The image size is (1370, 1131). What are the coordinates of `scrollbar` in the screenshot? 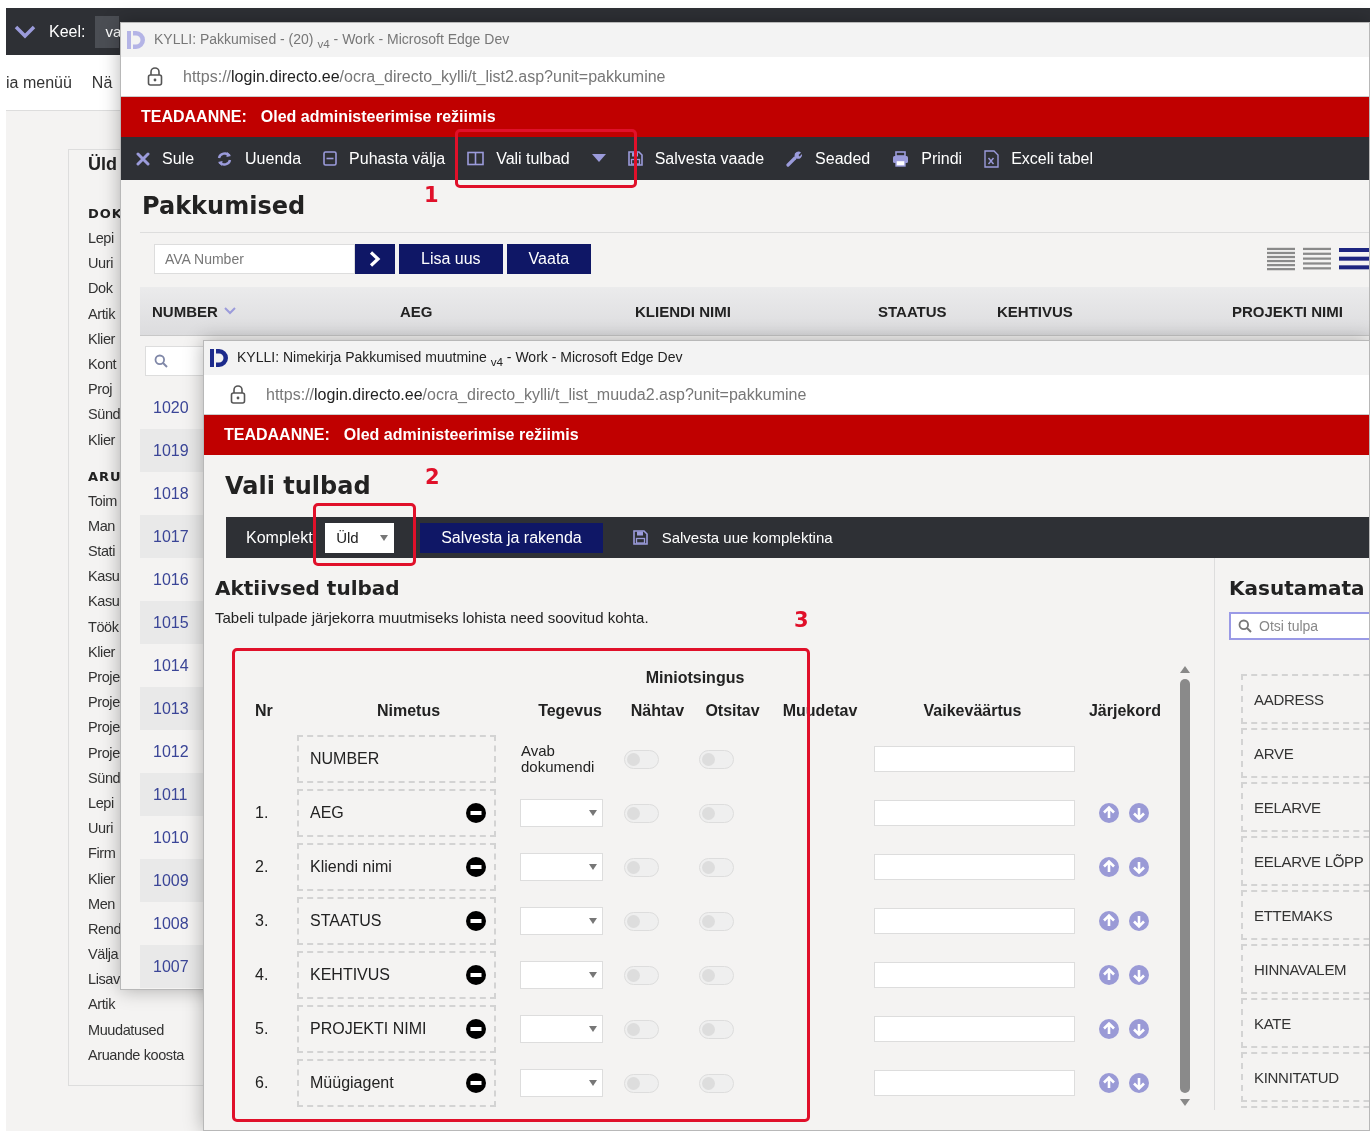 It's located at (1185, 886).